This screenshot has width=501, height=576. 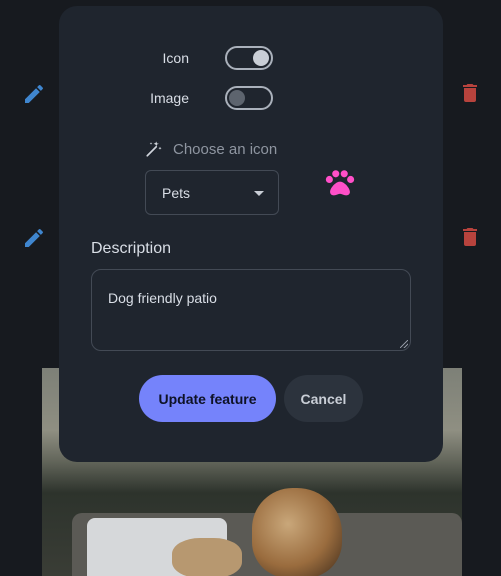 I want to click on magic-wand-icon, so click(x=154, y=149).